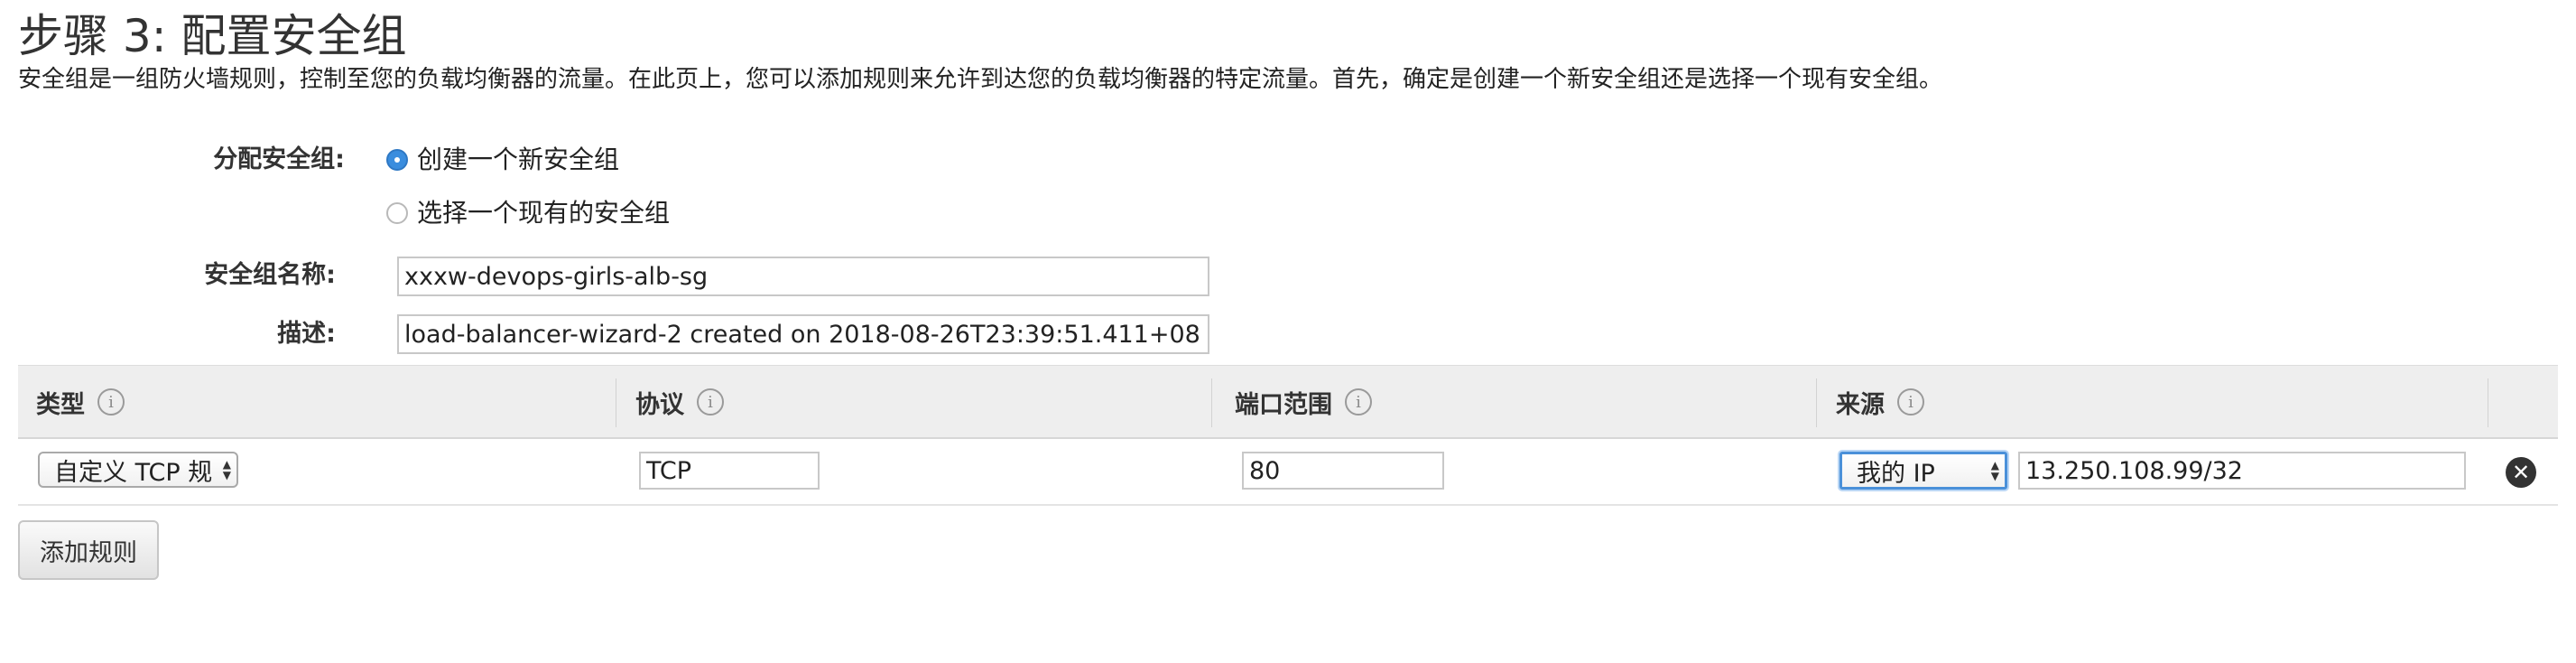 This screenshot has height=663, width=2576. I want to click on radio-create-new-group: 创建一个新安全组, so click(502, 160).